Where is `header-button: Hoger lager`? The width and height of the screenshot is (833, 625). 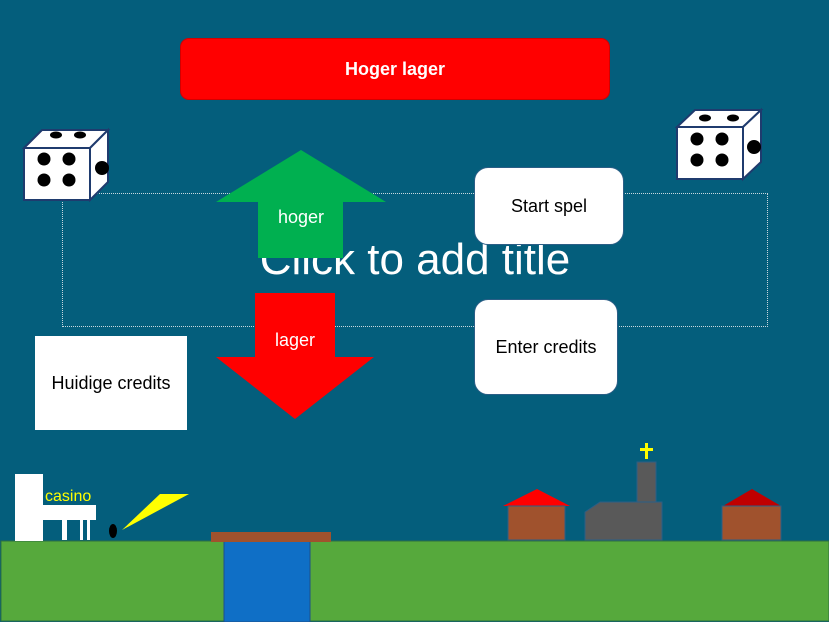 header-button: Hoger lager is located at coordinates (395, 69).